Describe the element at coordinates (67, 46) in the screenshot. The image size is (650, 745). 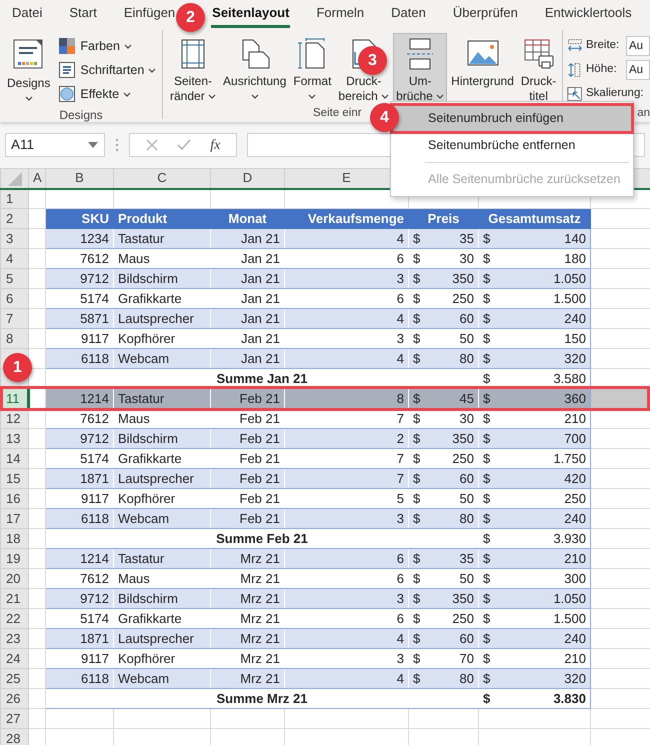
I see `color-palette-icon` at that location.